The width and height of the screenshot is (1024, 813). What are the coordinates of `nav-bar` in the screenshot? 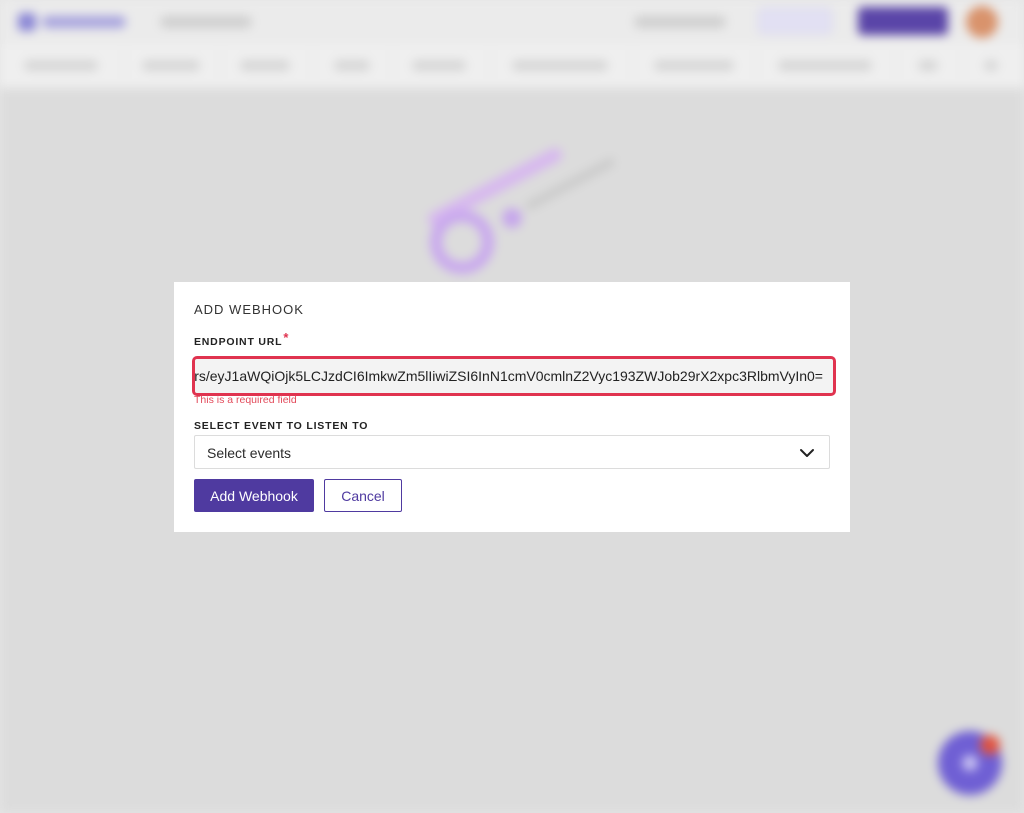 It's located at (512, 66).